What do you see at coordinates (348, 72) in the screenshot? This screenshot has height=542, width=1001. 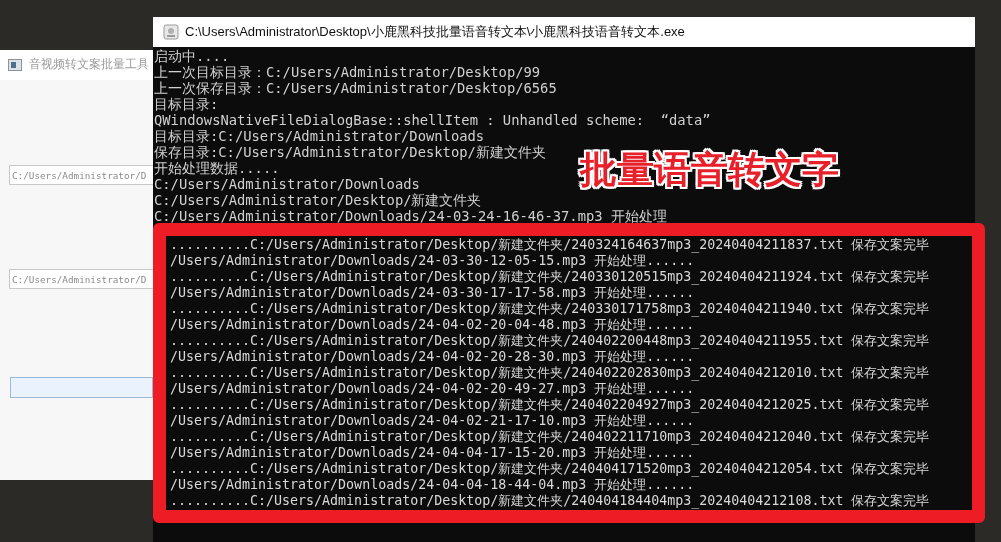 I see `console-line: 上一次目标目录：C:/Users/Administrator/Desktop/99` at bounding box center [348, 72].